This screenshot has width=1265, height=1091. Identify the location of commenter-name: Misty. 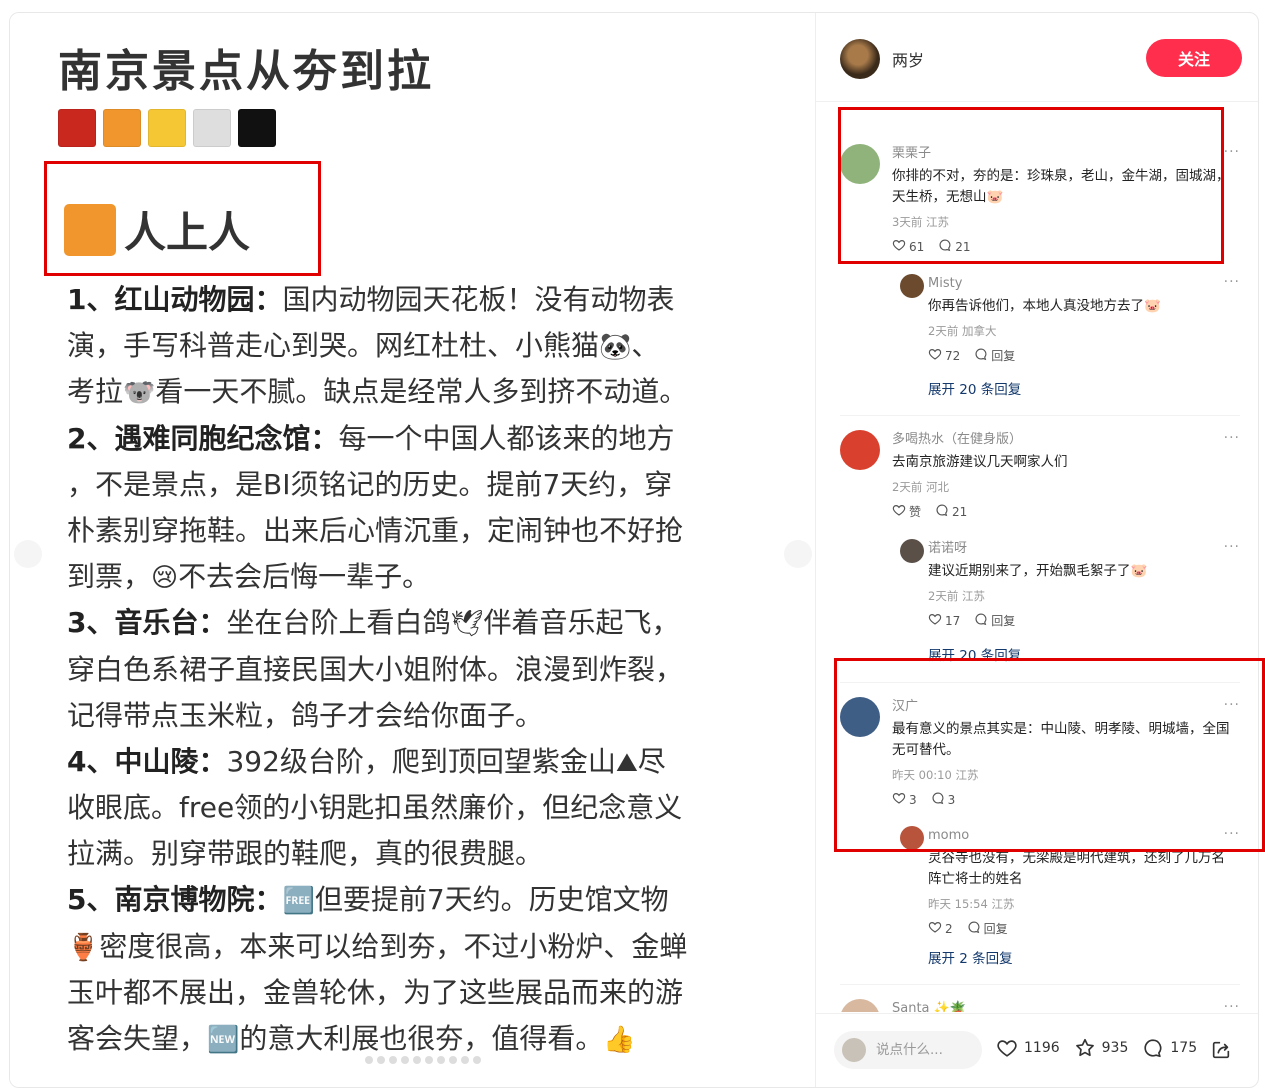
(1083, 284).